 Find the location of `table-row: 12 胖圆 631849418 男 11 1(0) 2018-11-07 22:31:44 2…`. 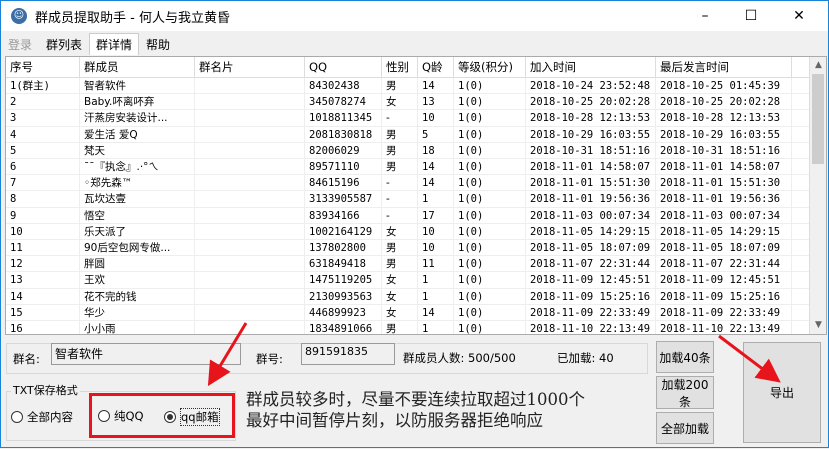

table-row: 12 胖圆 631849418 男 11 1(0) 2018-11-07 22:31:44 2… is located at coordinates (408, 264).